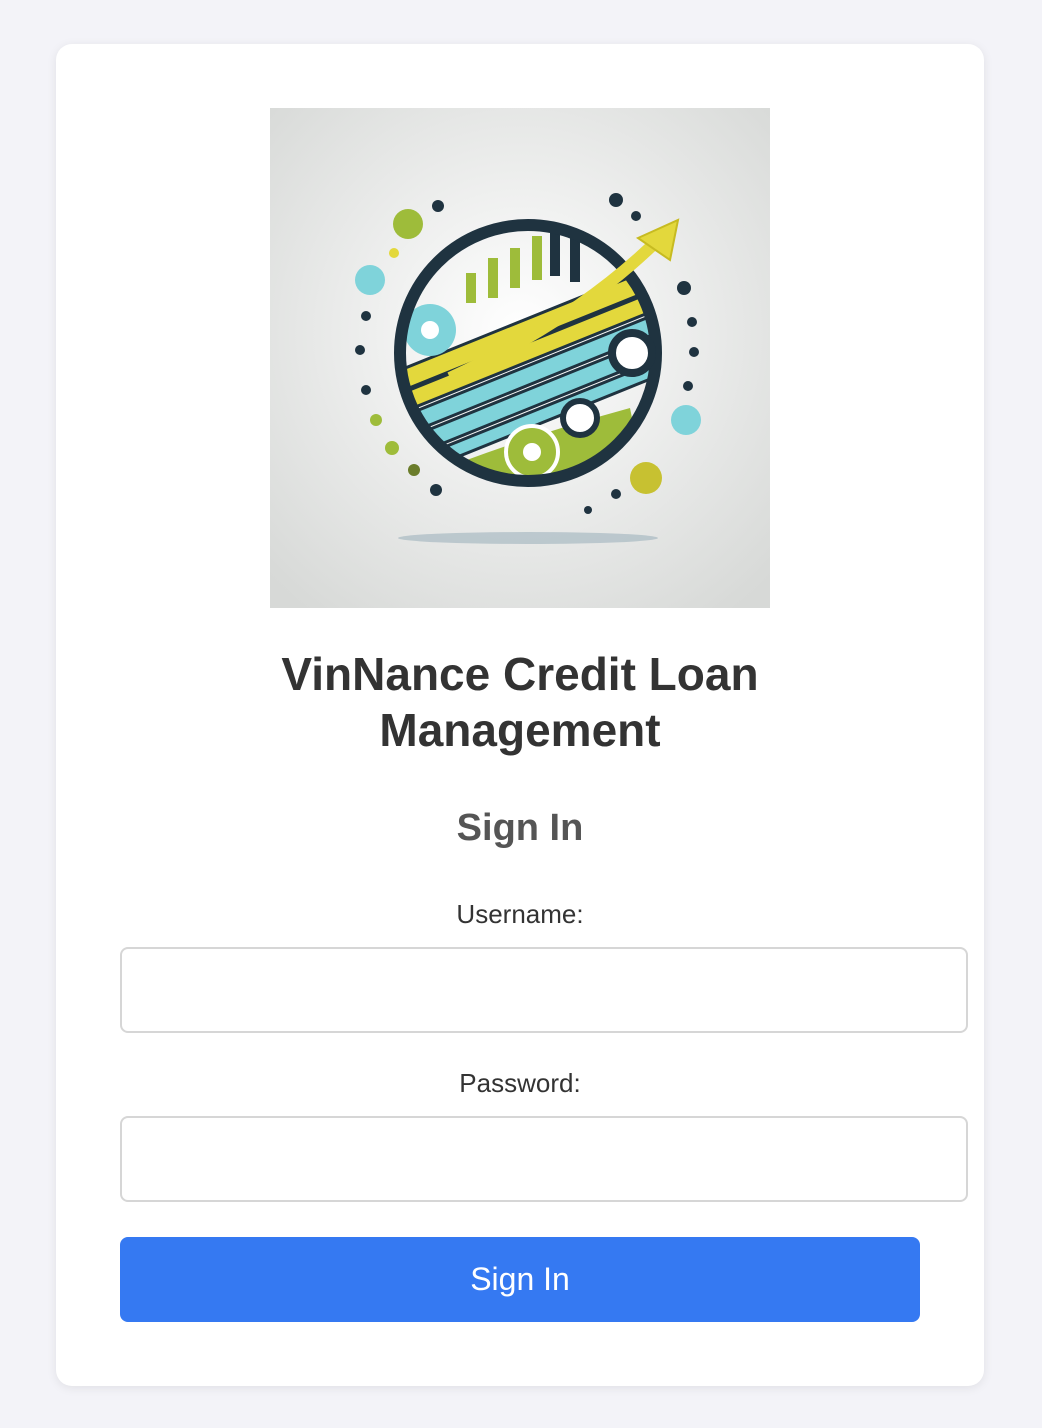  What do you see at coordinates (520, 1083) in the screenshot?
I see `password-label: Password:` at bounding box center [520, 1083].